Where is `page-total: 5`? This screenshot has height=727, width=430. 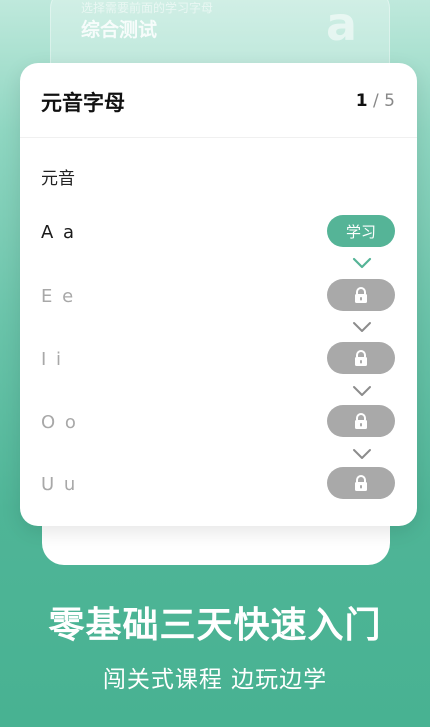
page-total: 5 is located at coordinates (389, 101).